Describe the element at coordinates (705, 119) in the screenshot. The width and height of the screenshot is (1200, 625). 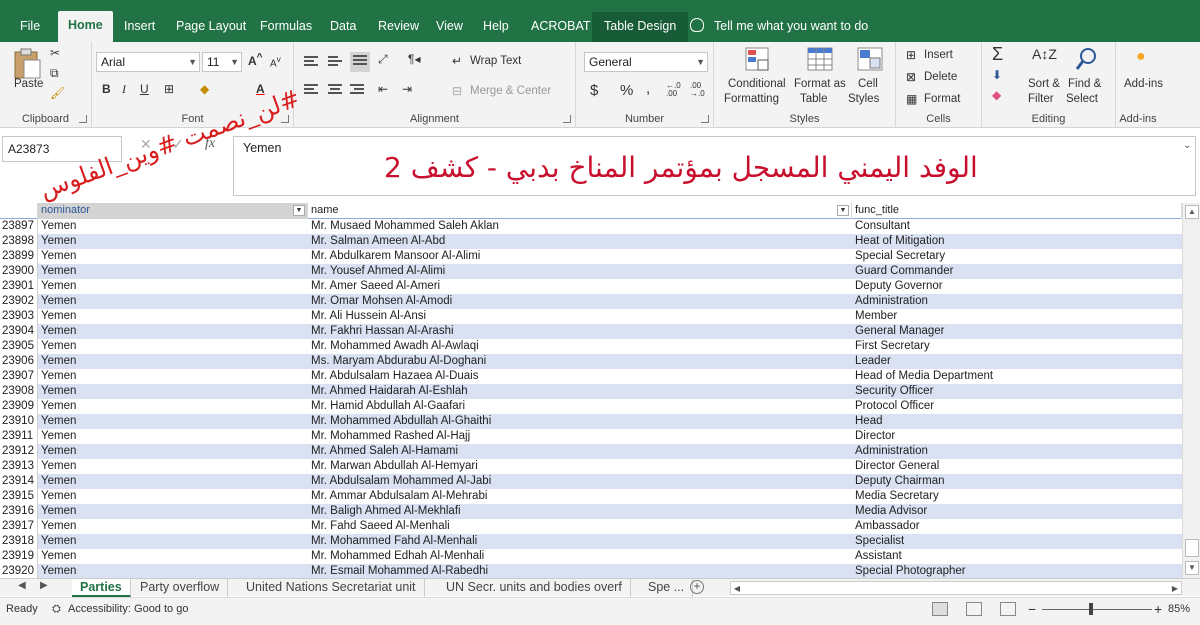
I see `number-launcher-icon` at that location.